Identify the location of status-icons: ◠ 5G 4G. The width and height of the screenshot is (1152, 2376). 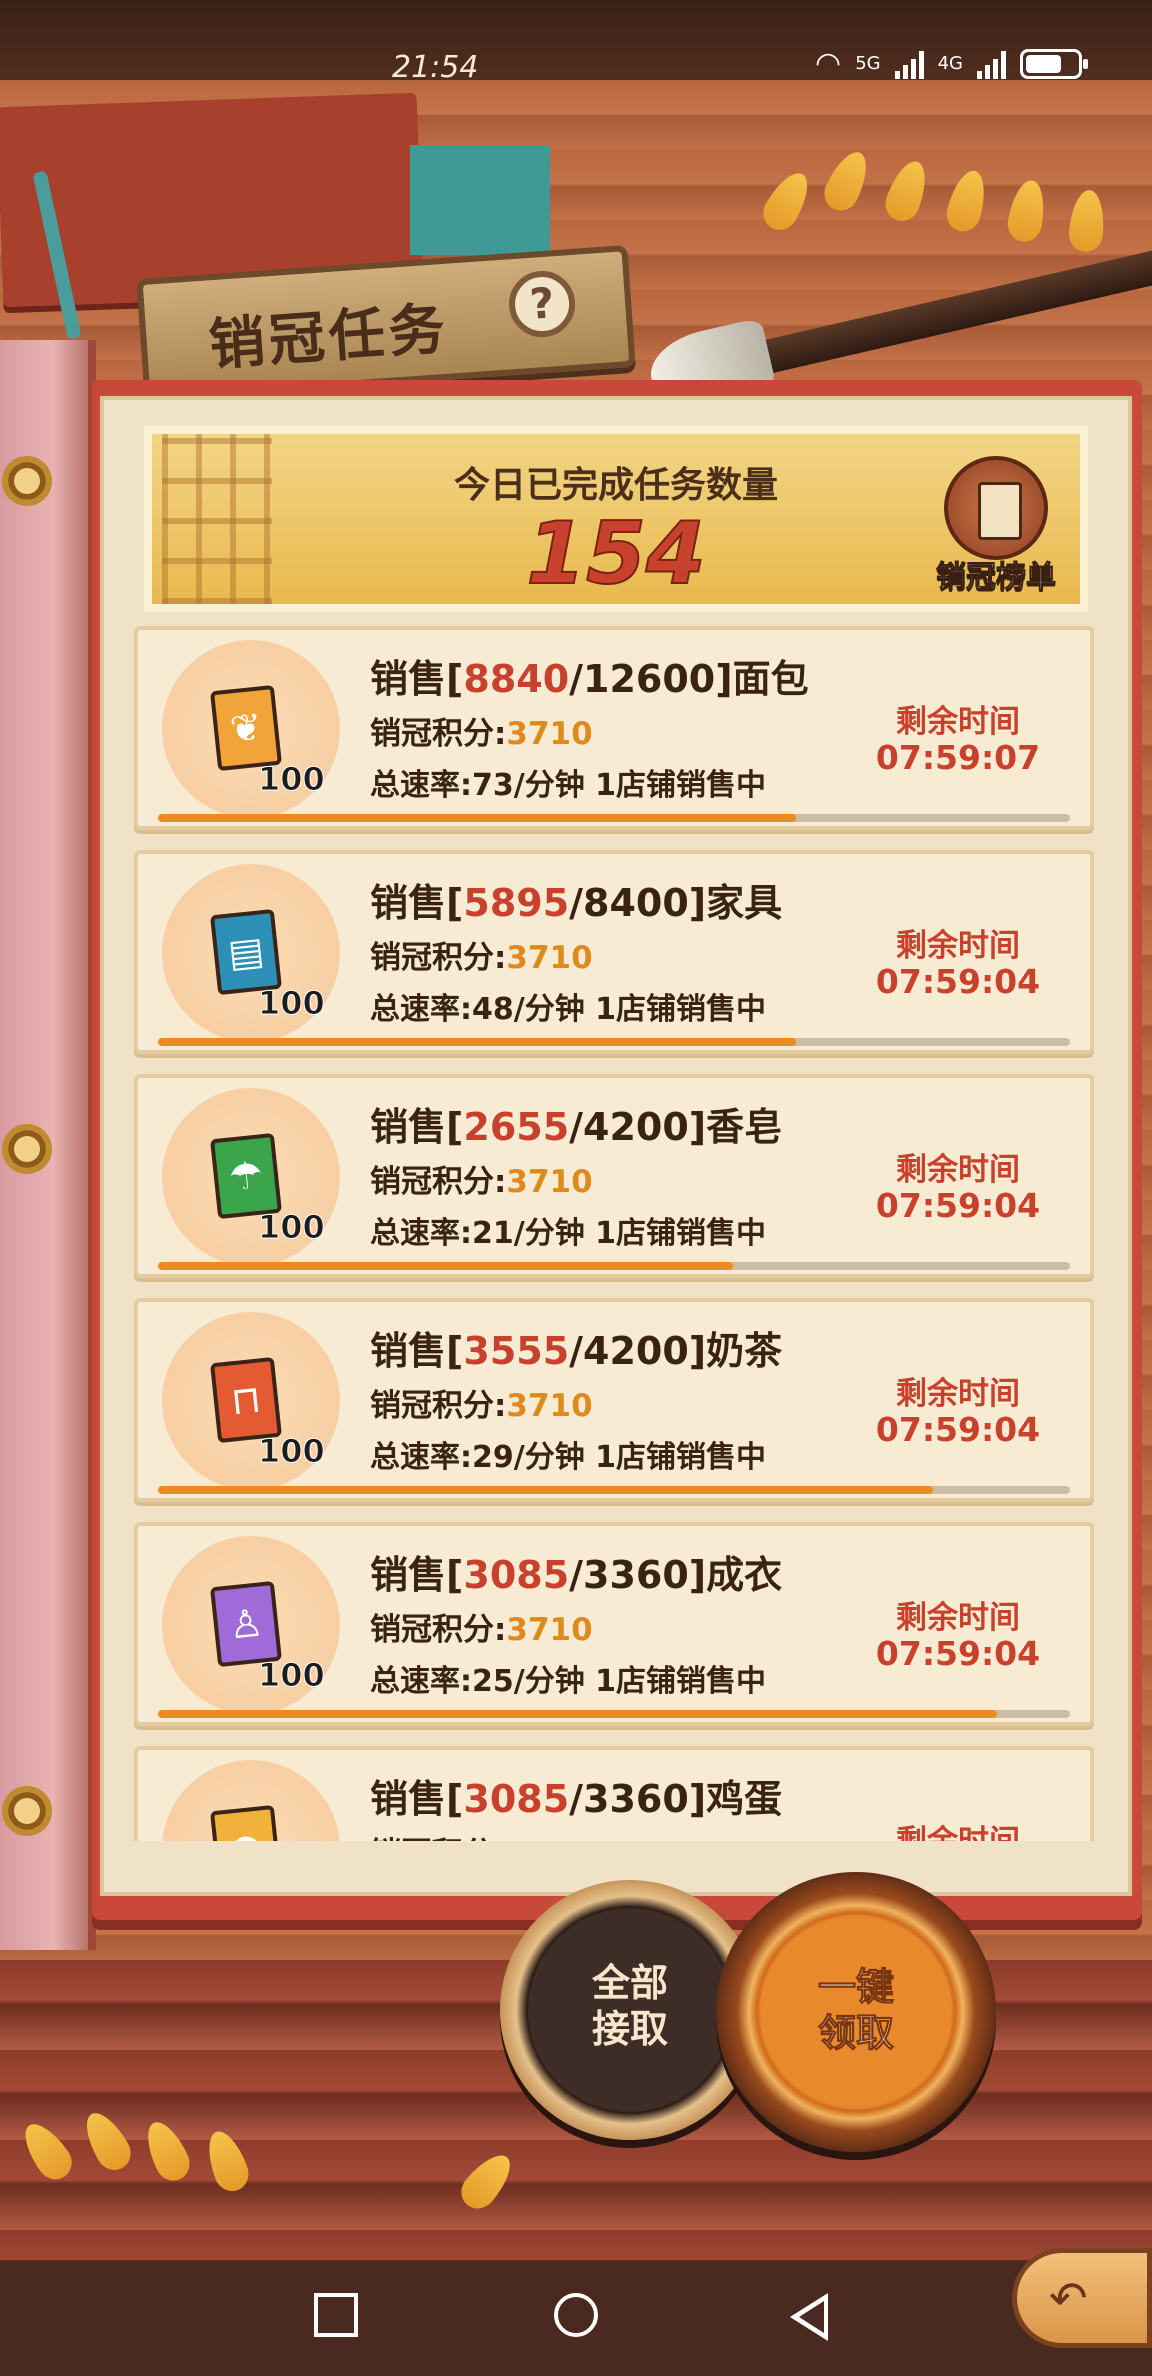
(951, 63).